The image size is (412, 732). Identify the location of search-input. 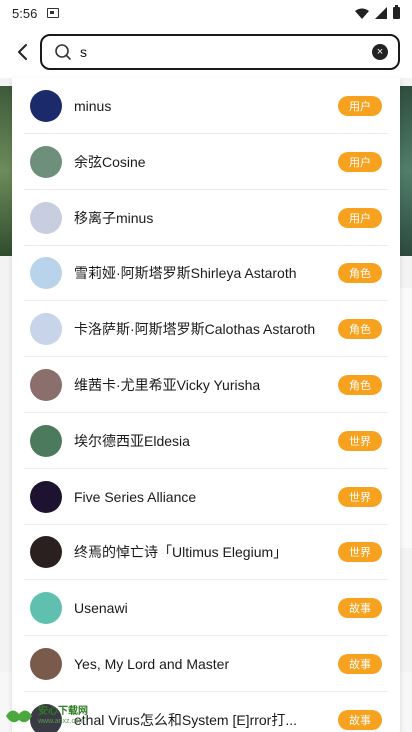
(226, 52).